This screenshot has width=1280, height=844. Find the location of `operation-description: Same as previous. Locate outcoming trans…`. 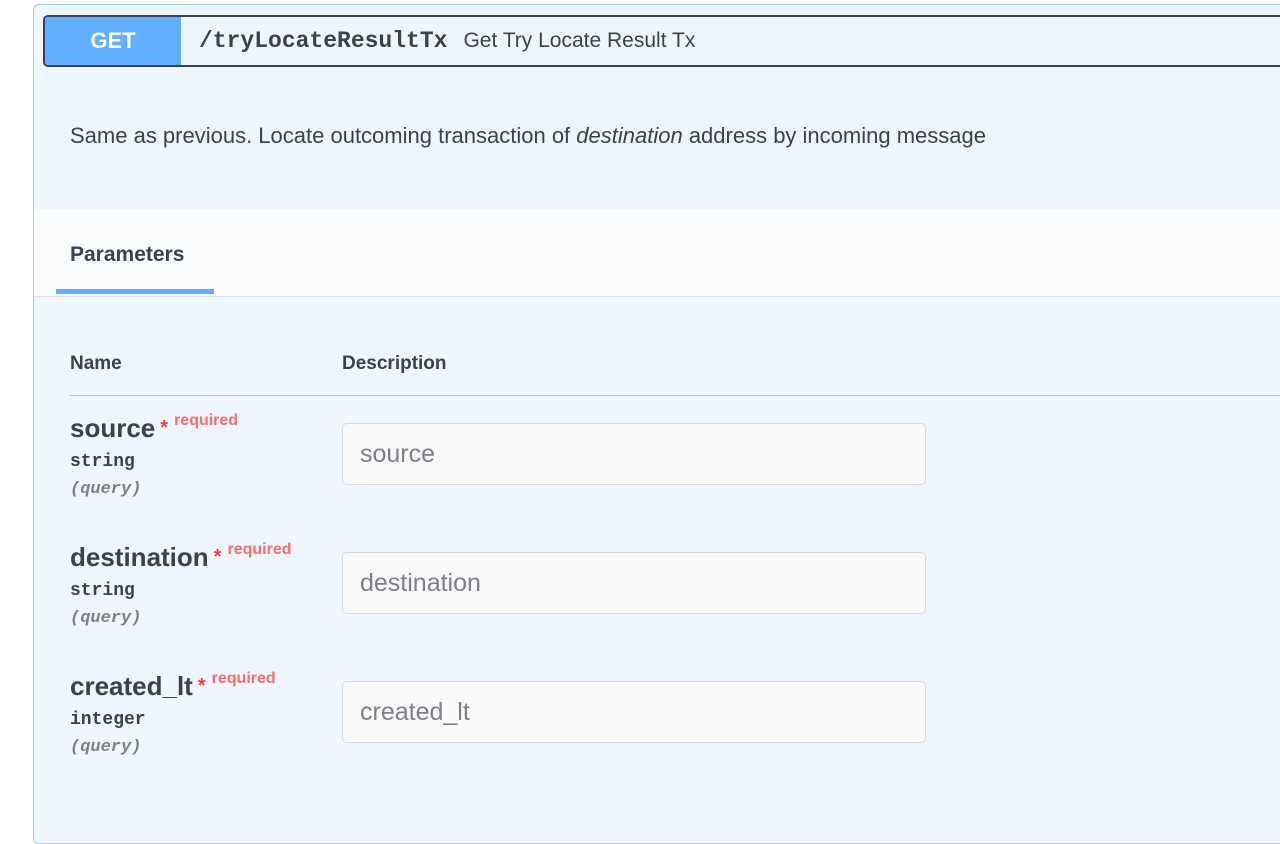

operation-description: Same as previous. Locate outcoming trans… is located at coordinates (528, 136).